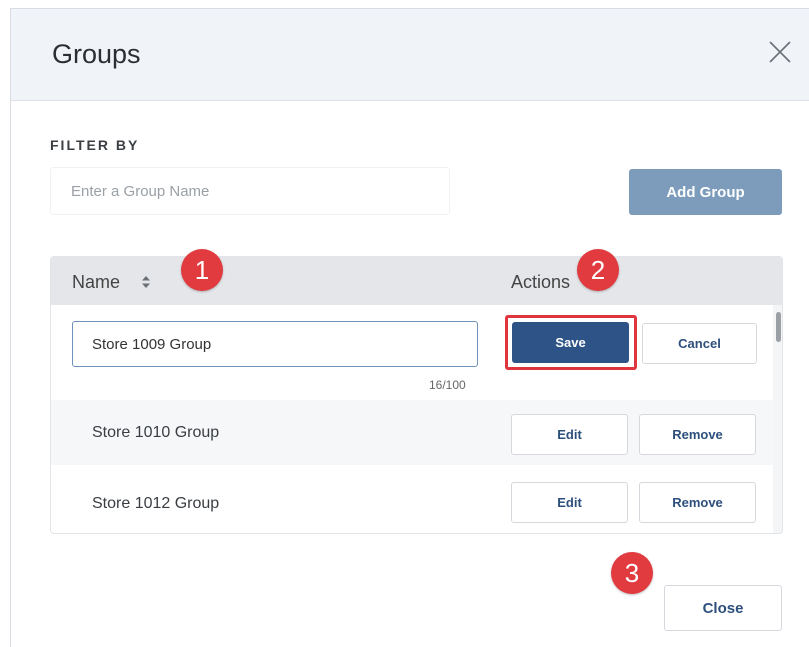  I want to click on group-name-edit-input, so click(275, 344).